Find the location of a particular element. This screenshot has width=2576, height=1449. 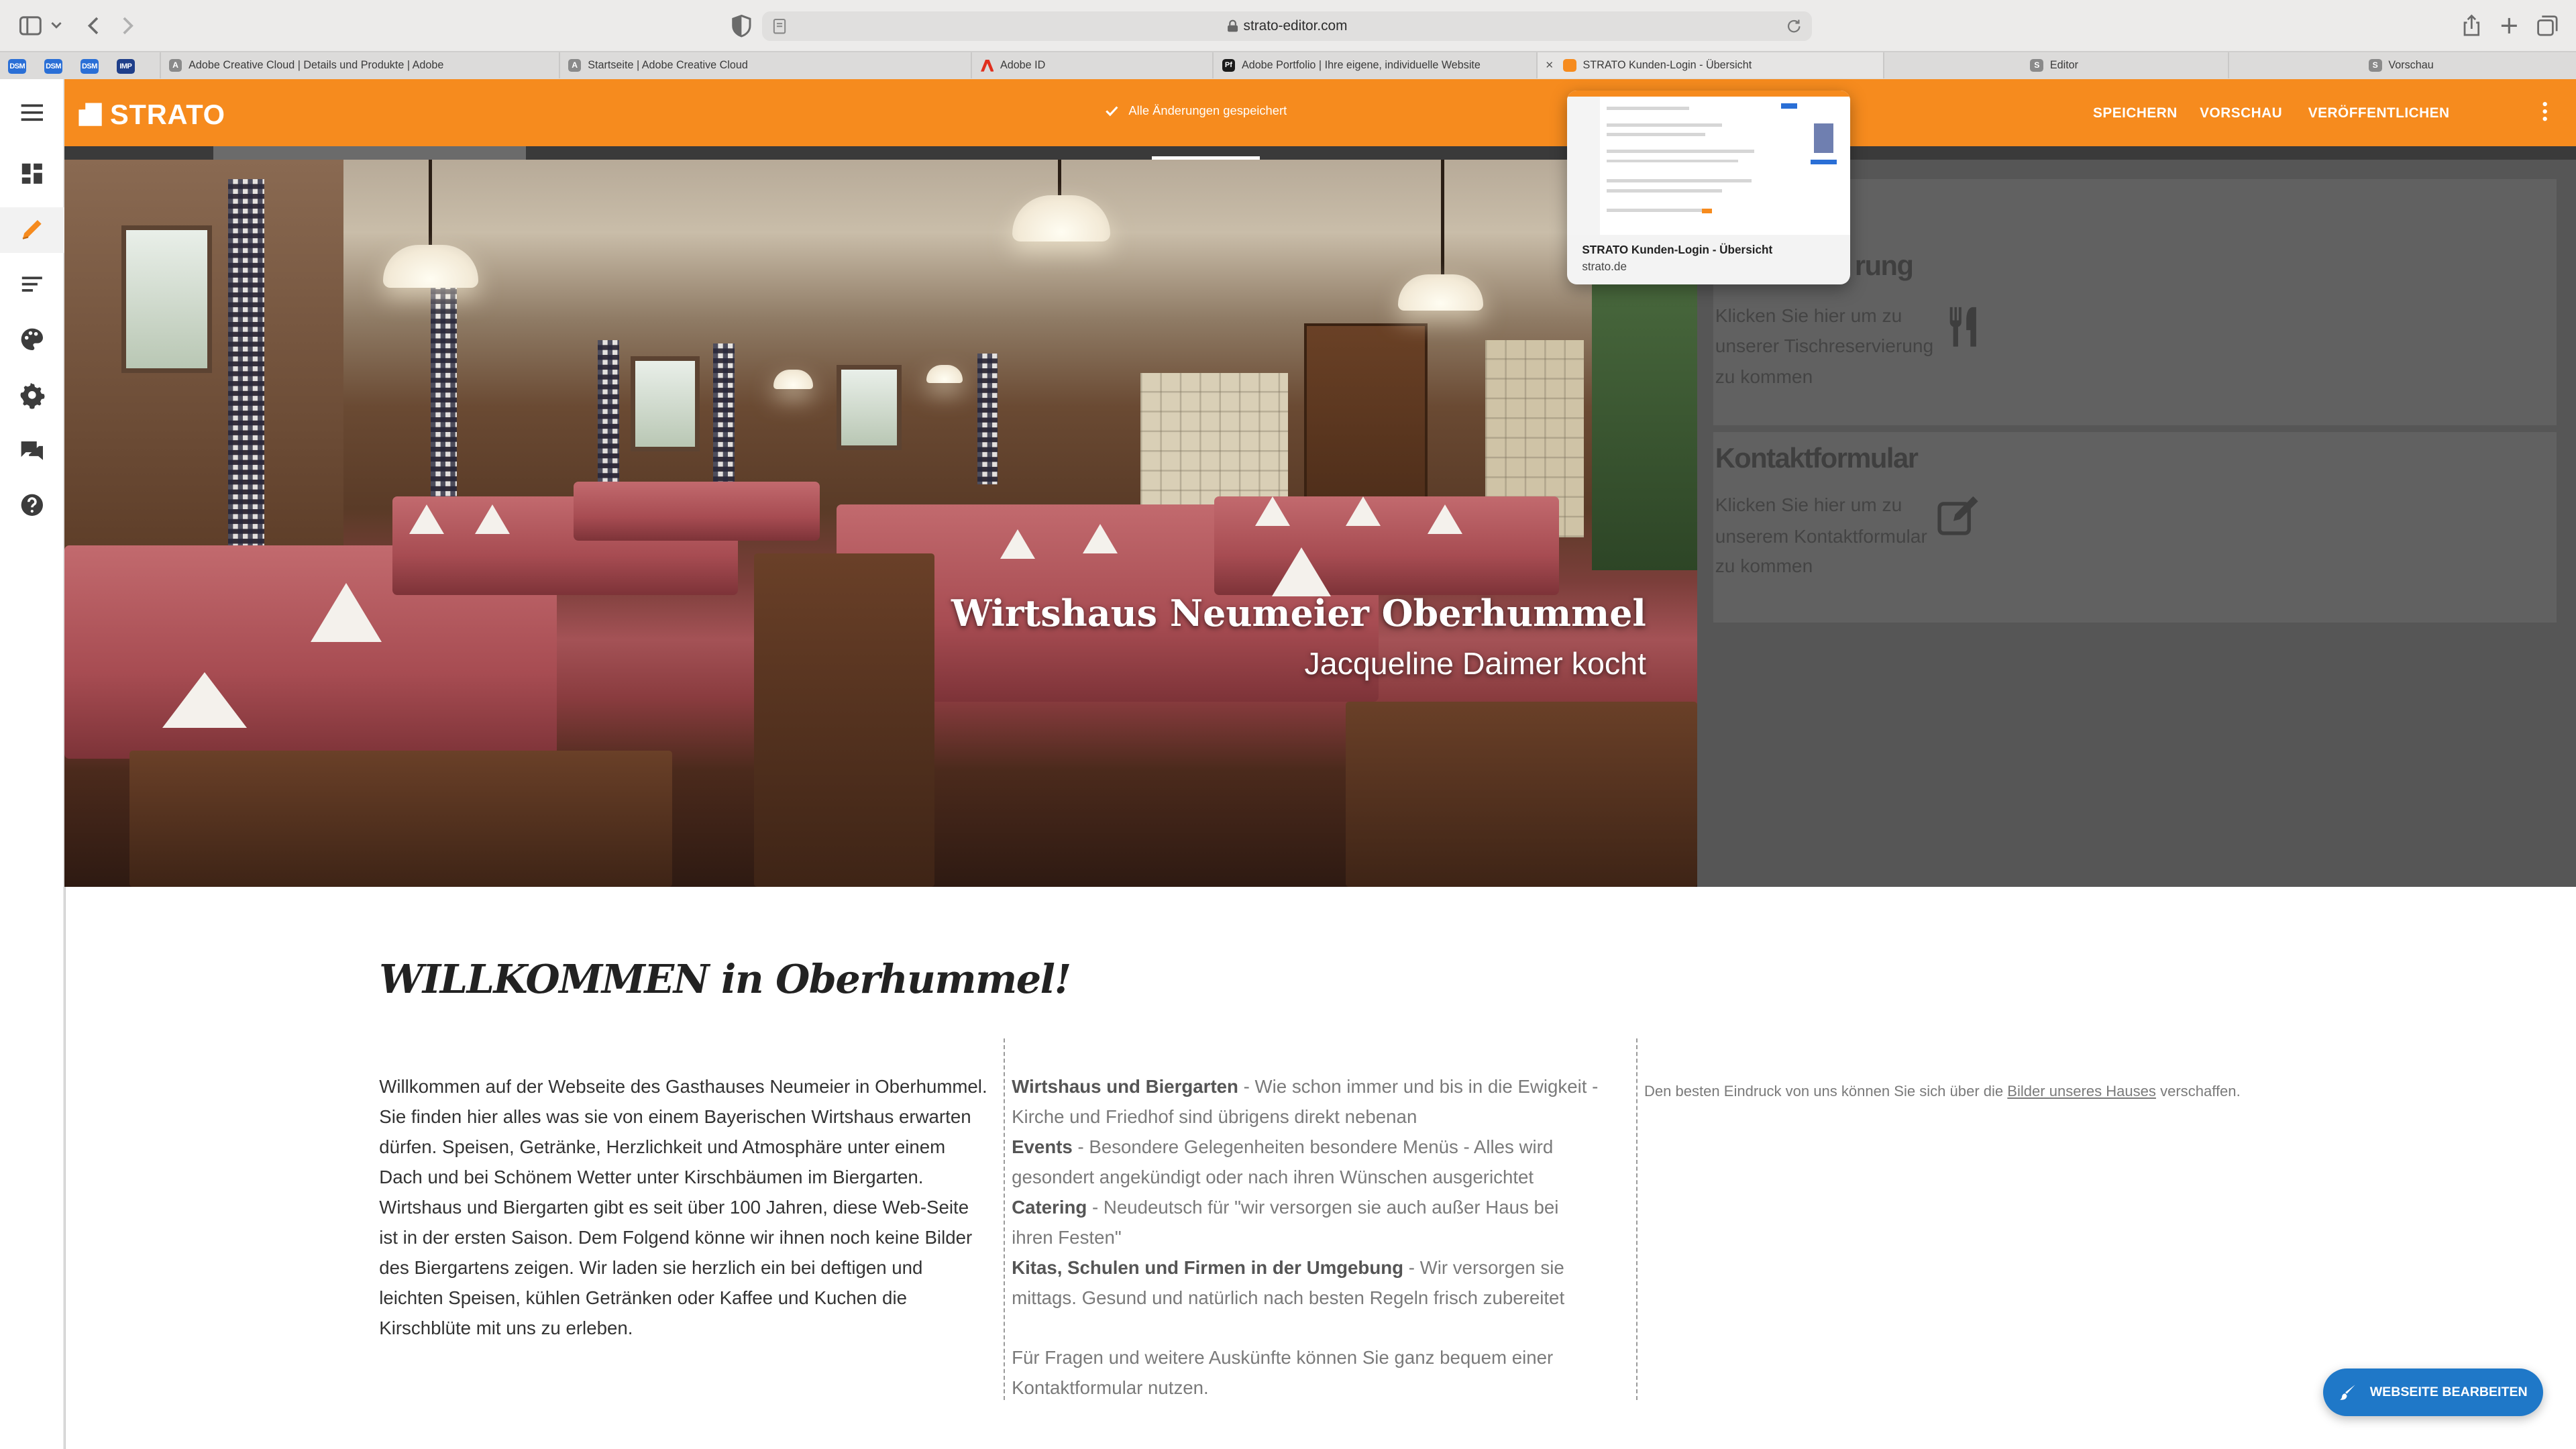

tab-favicon: Pf is located at coordinates (1229, 65).